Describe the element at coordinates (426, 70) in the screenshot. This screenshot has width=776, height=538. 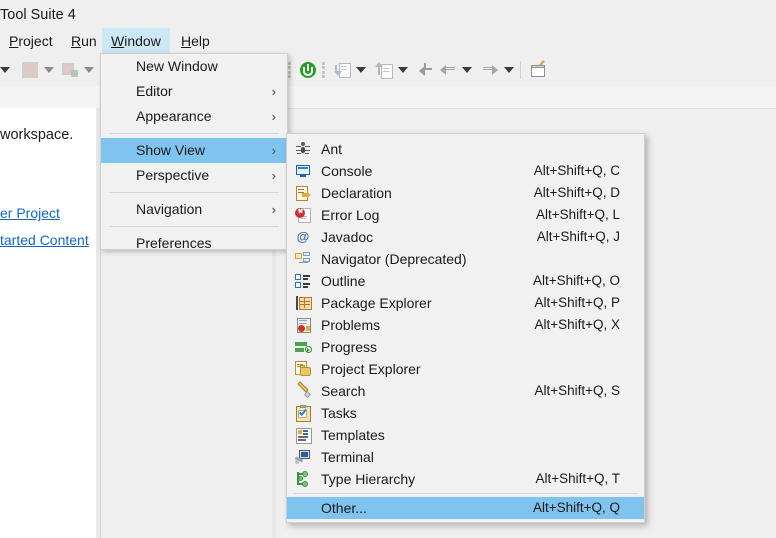
I see `back-pointer-button` at that location.